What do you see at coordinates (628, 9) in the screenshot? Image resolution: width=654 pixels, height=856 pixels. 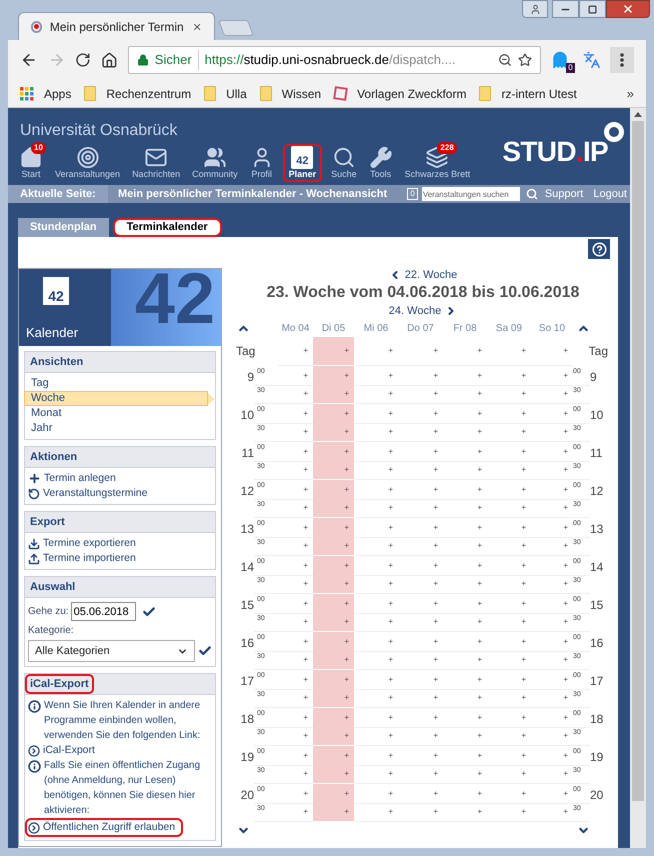 I see `close-window-button` at bounding box center [628, 9].